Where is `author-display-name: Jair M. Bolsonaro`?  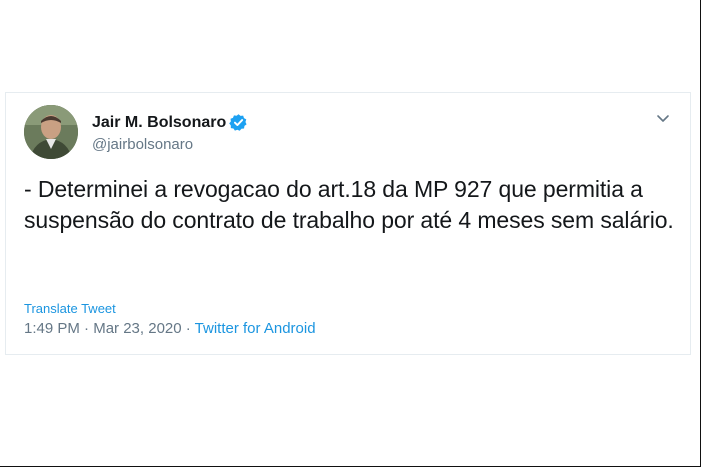 author-display-name: Jair M. Bolsonaro is located at coordinates (159, 123).